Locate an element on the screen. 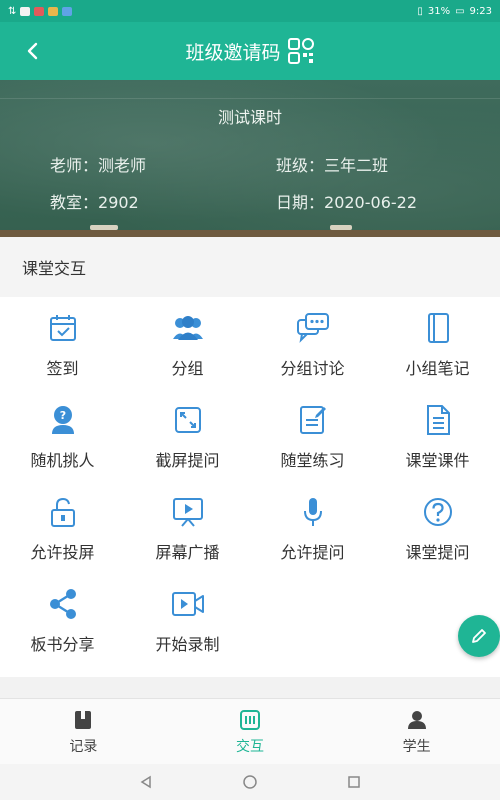 This screenshot has width=500, height=800. room-value: 2902 is located at coordinates (118, 202).